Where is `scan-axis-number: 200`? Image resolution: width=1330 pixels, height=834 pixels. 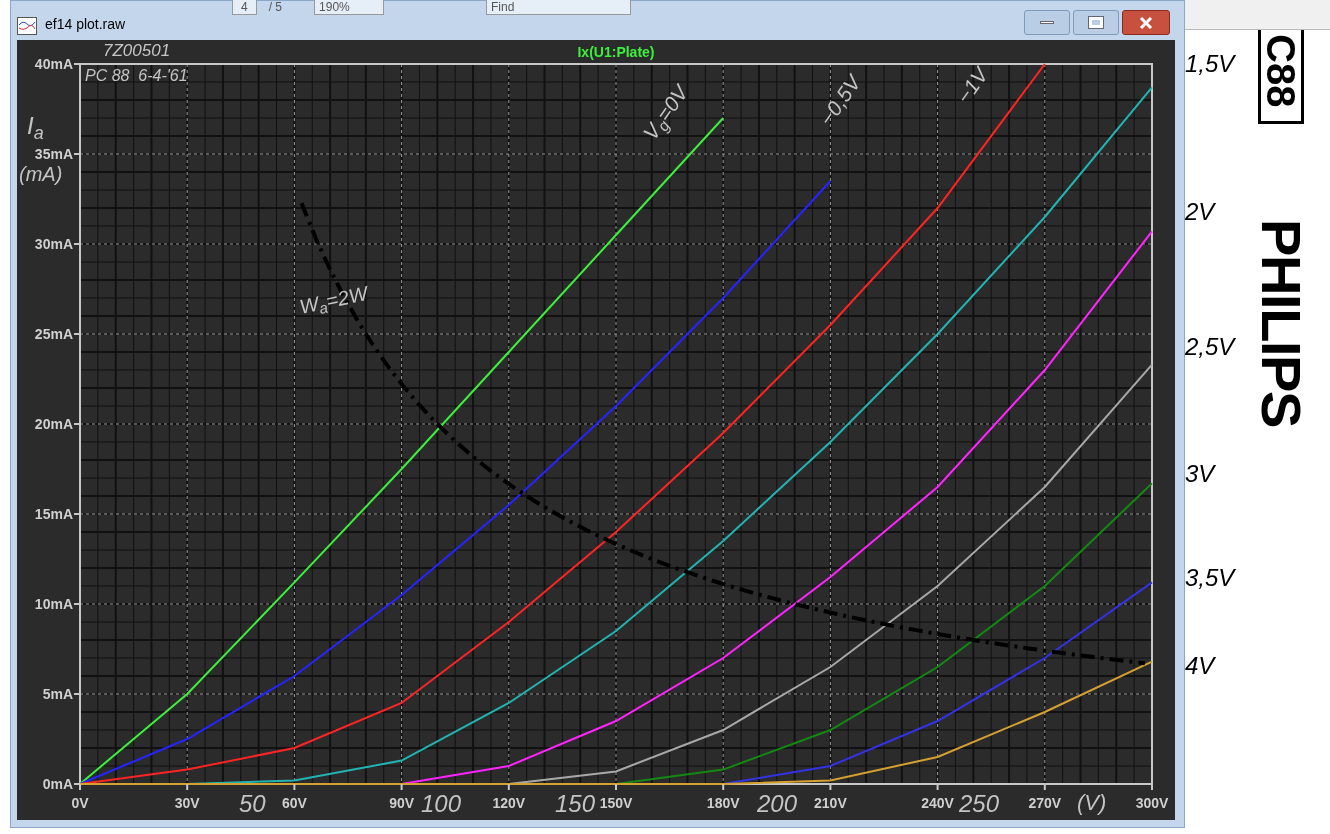 scan-axis-number: 200 is located at coordinates (777, 804).